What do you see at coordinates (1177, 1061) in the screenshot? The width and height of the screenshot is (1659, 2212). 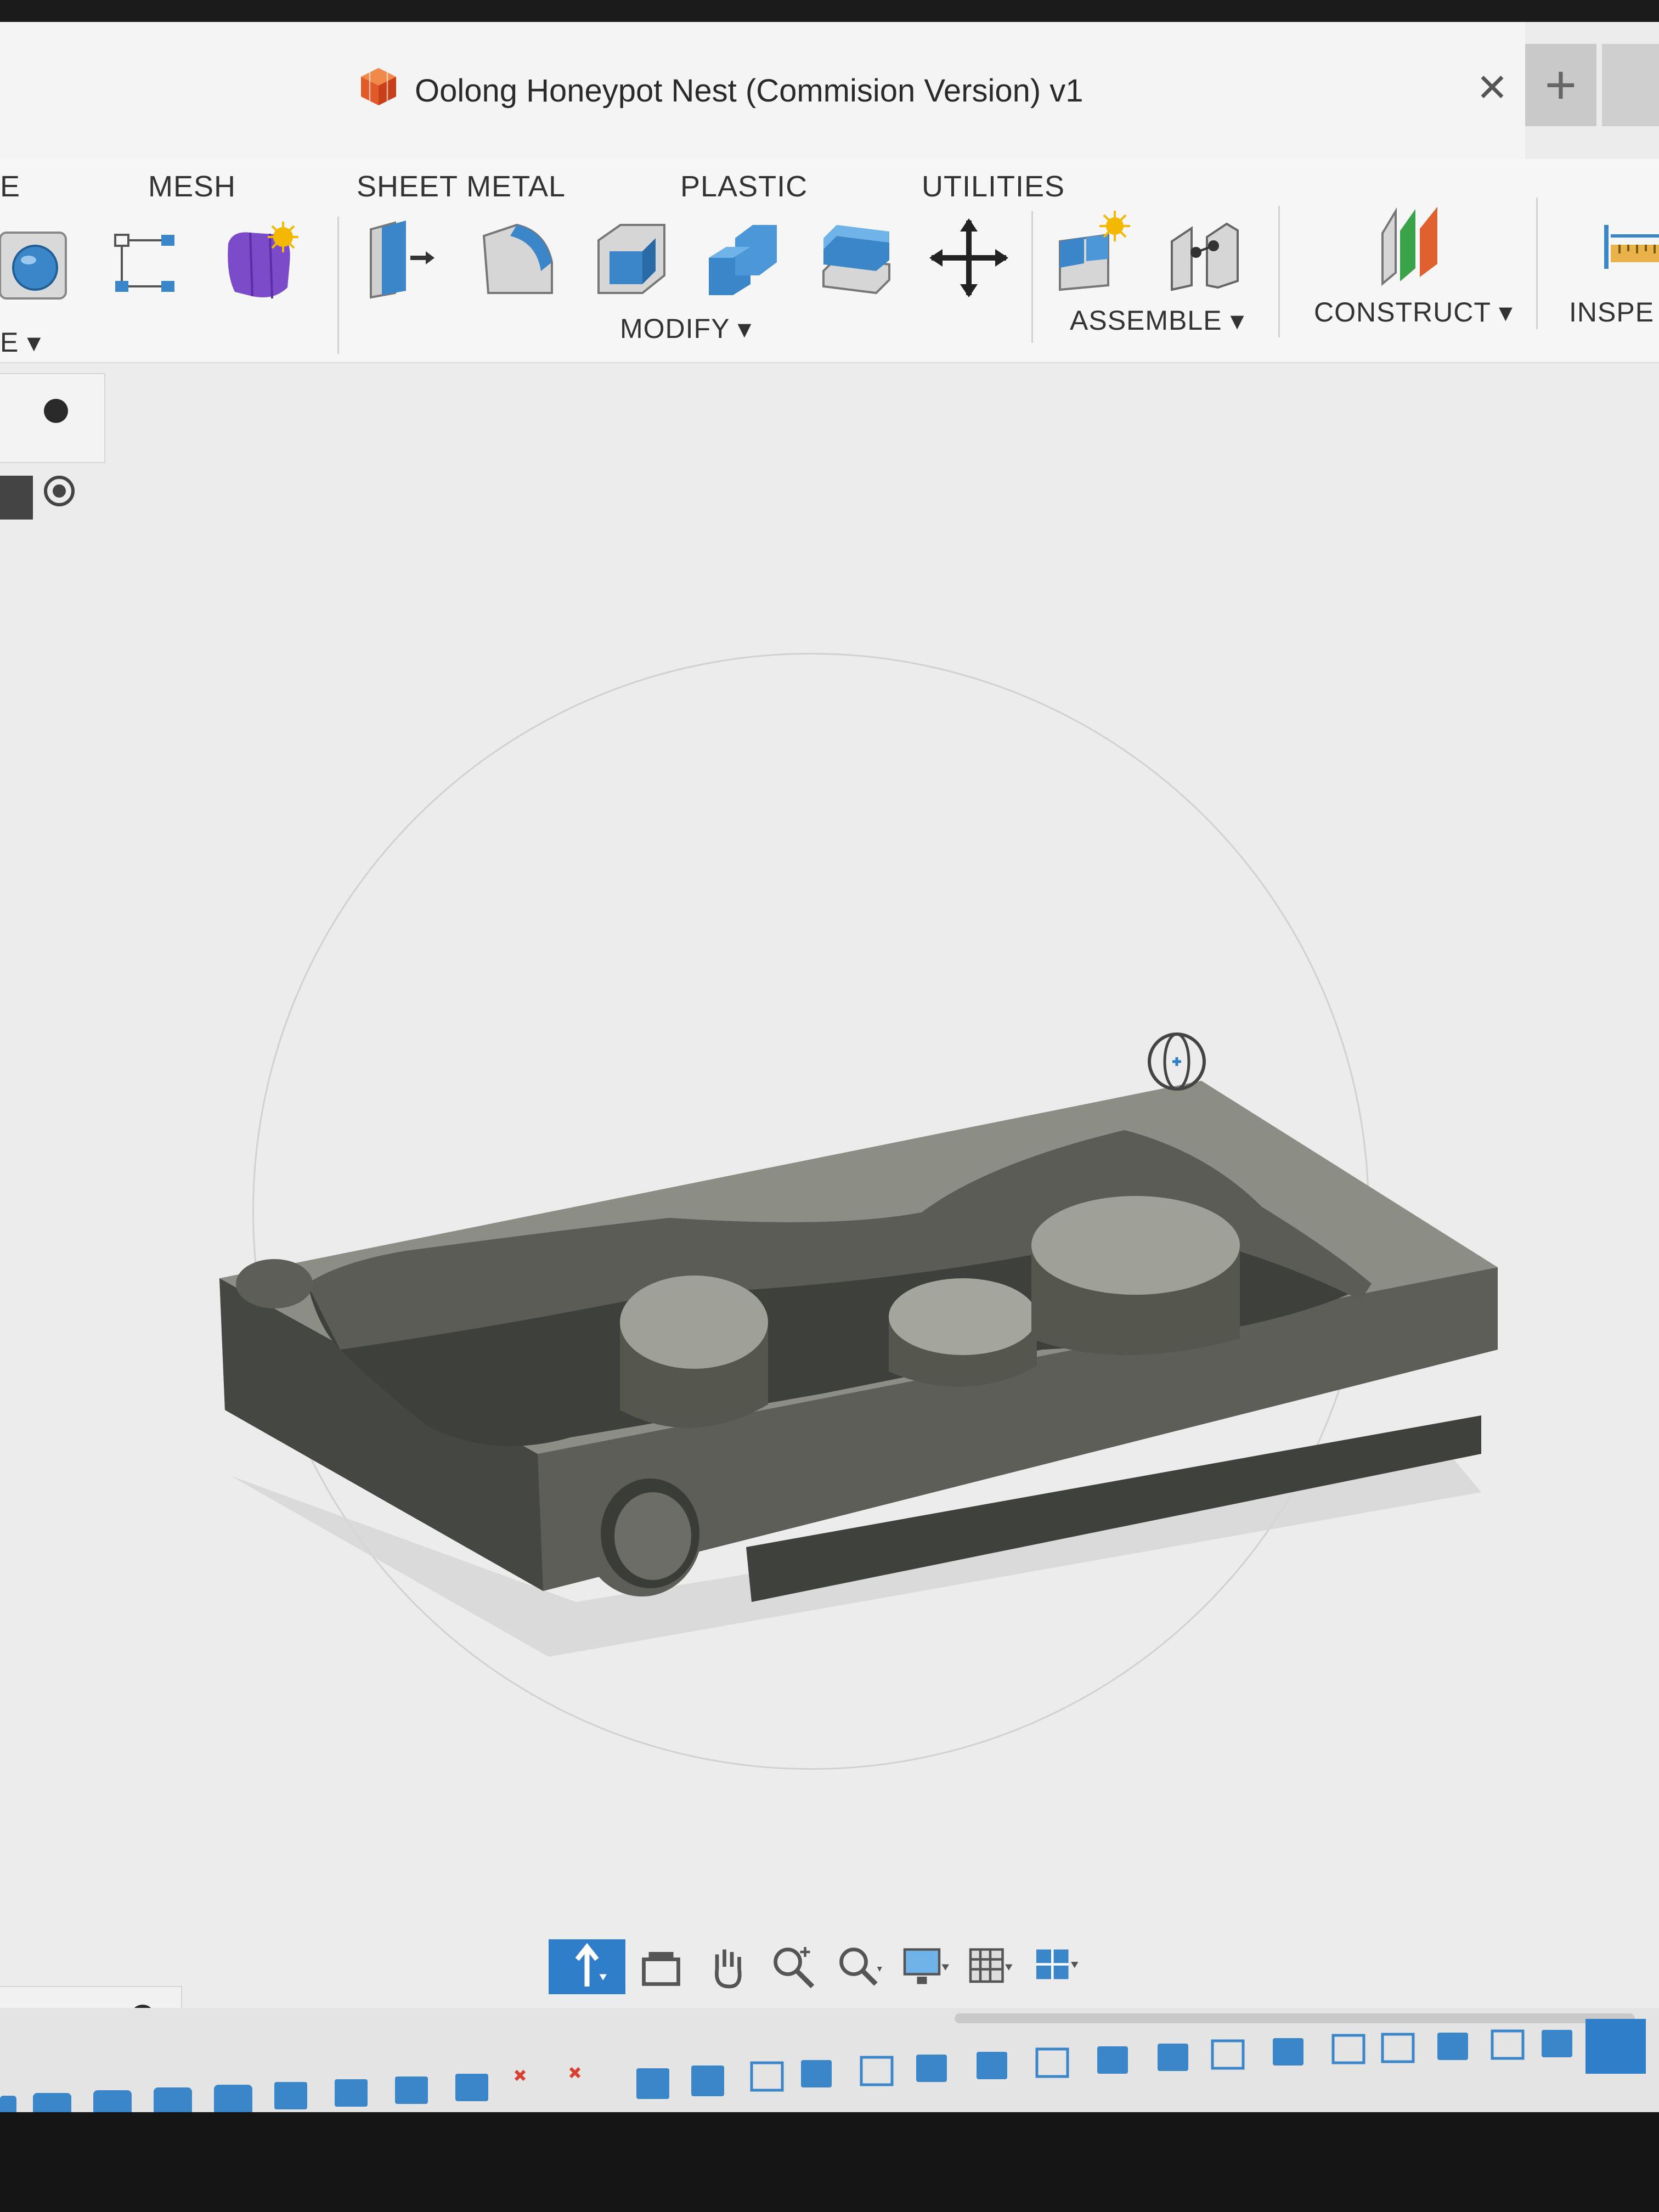 I see `orbit-cursor-icon` at bounding box center [1177, 1061].